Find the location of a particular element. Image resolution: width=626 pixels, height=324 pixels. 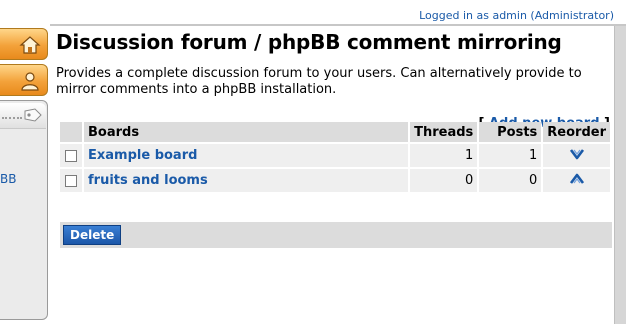

board-link: Example board is located at coordinates (142, 155).